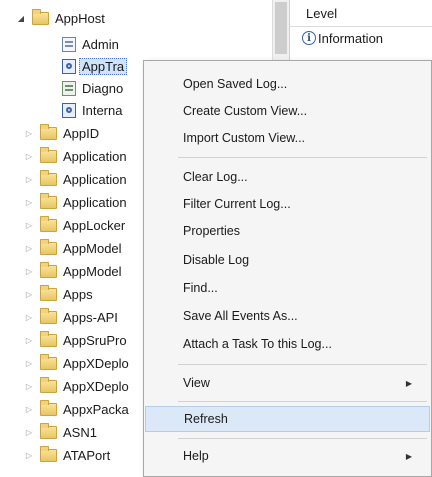  Describe the element at coordinates (60, 432) in the screenshot. I see `tree-item-asn1: ▷ ASN1` at that location.